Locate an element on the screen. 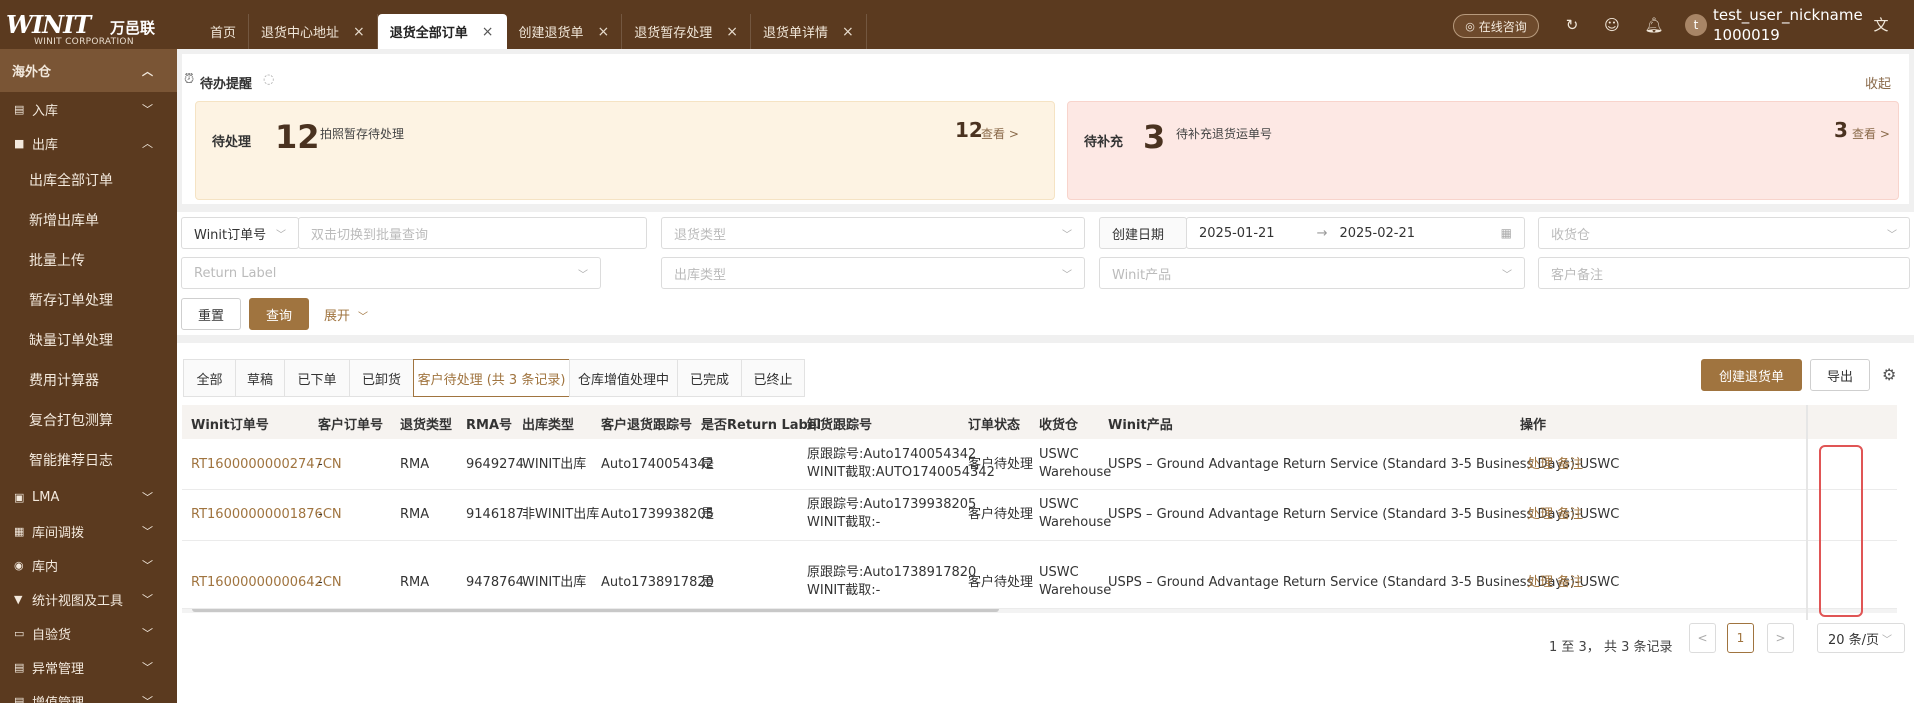 Image resolution: width=1914 pixels, height=703 pixels. smile-icon: ☺ is located at coordinates (1612, 25).